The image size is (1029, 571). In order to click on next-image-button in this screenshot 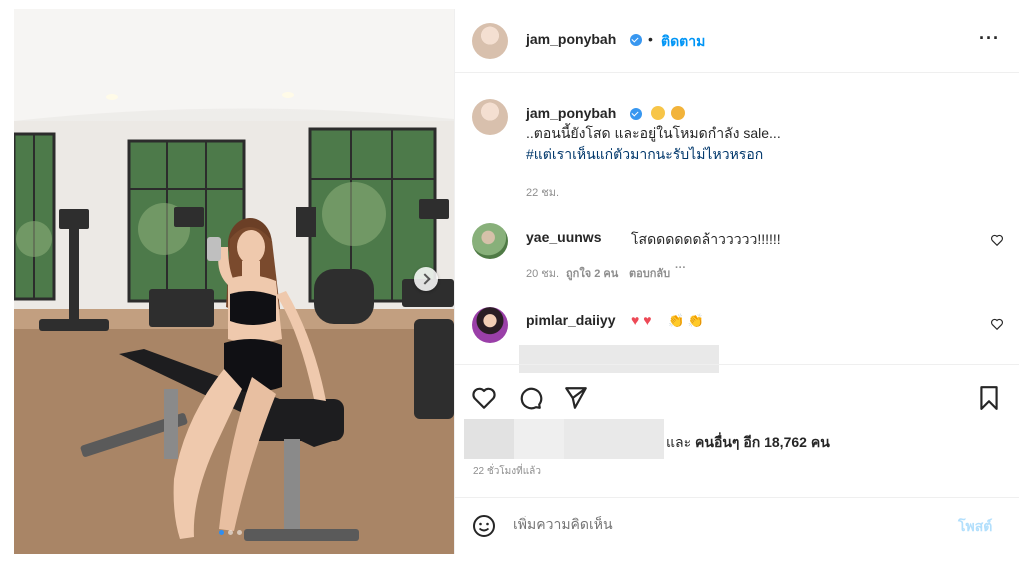, I will do `click(426, 279)`.